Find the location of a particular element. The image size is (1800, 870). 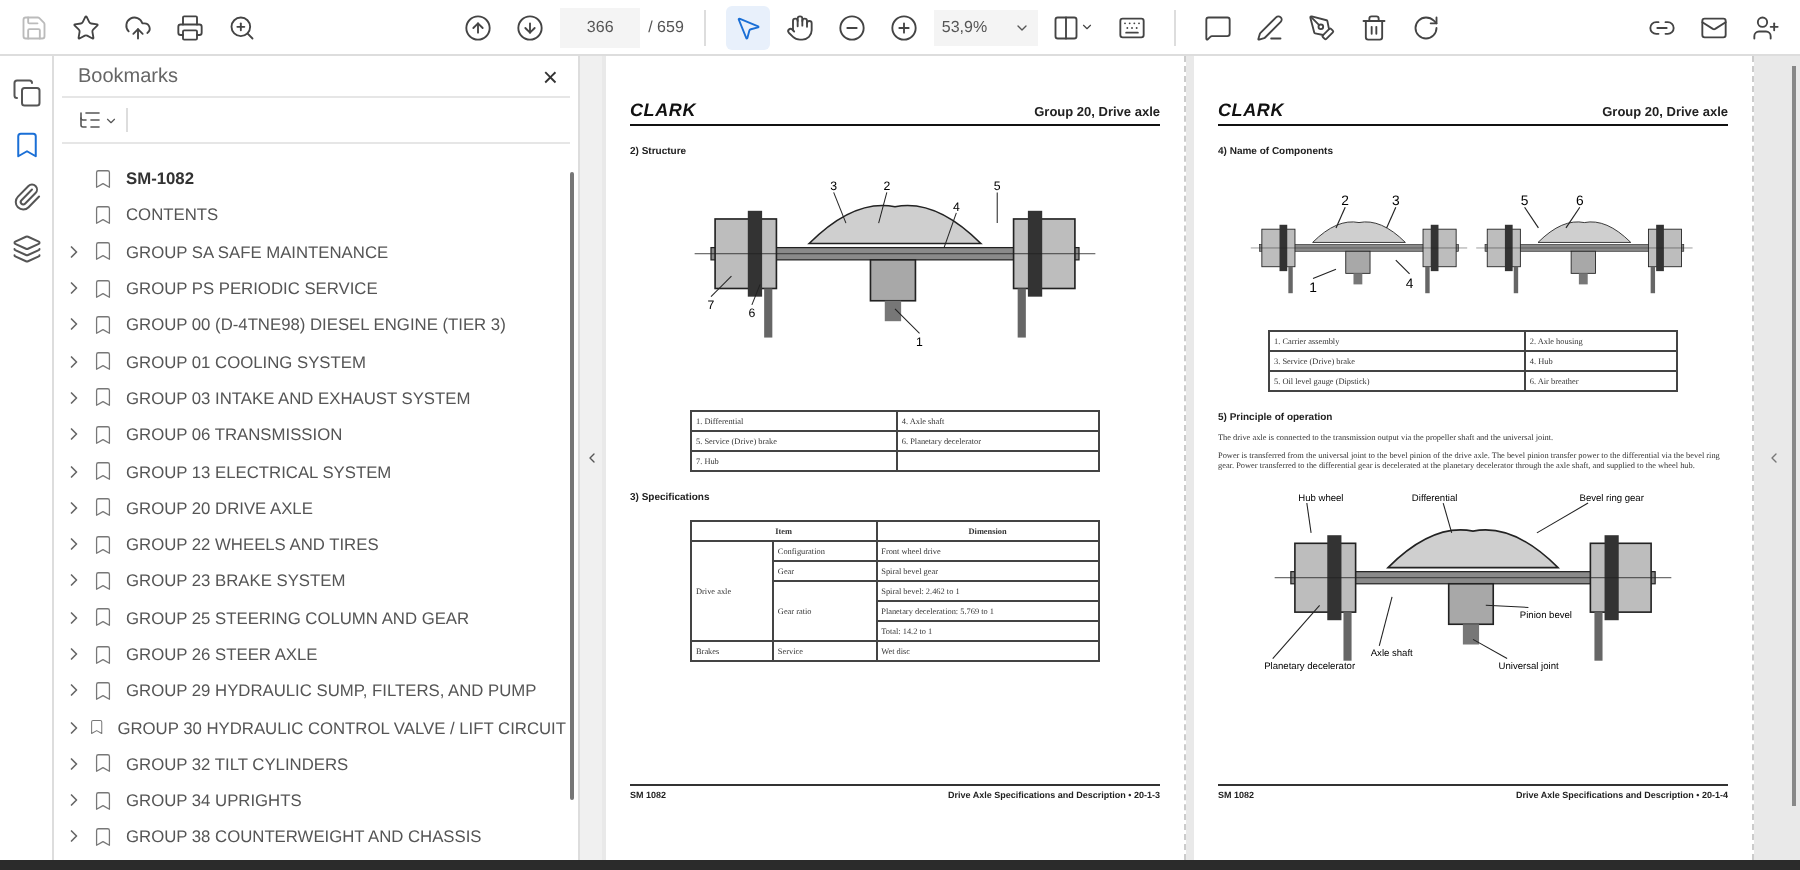

bookmark-item: GROUP 34 UPRIGHTS is located at coordinates (310, 800).